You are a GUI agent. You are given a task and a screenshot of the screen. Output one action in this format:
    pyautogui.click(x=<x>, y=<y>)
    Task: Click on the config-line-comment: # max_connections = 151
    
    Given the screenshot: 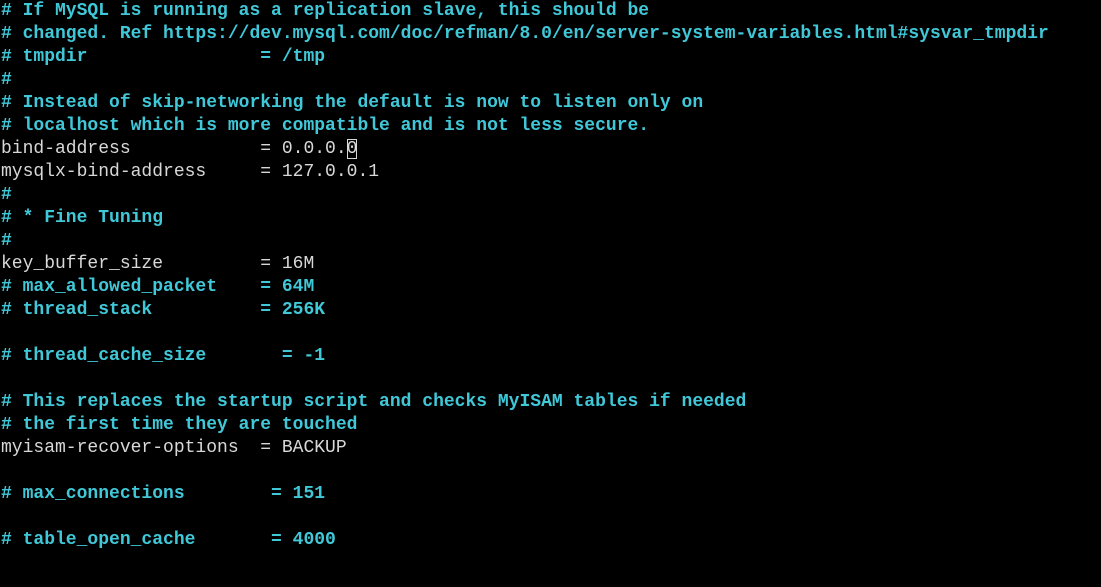 What is the action you would take?
    pyautogui.click(x=163, y=494)
    